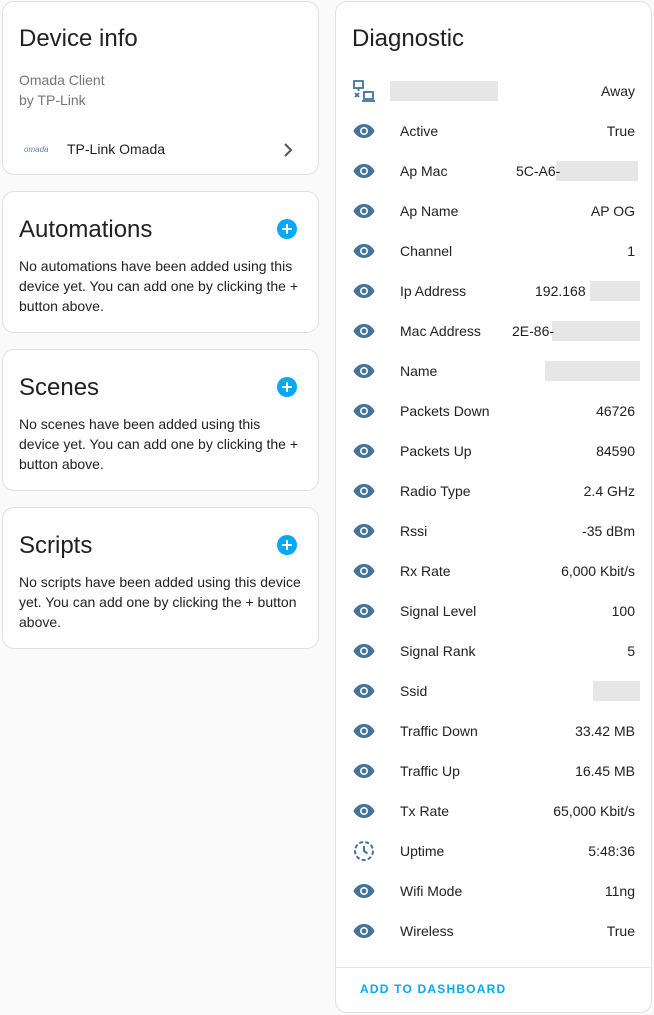 This screenshot has width=654, height=1015. What do you see at coordinates (615, 451) in the screenshot?
I see `diagnostic-value: 84590` at bounding box center [615, 451].